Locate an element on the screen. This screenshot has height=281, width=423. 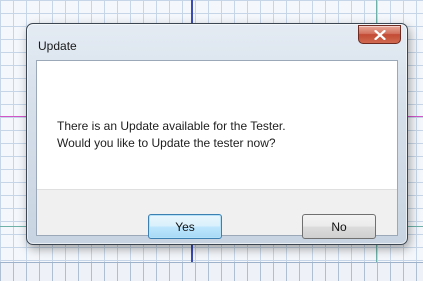
yes-button: Yes is located at coordinates (185, 226).